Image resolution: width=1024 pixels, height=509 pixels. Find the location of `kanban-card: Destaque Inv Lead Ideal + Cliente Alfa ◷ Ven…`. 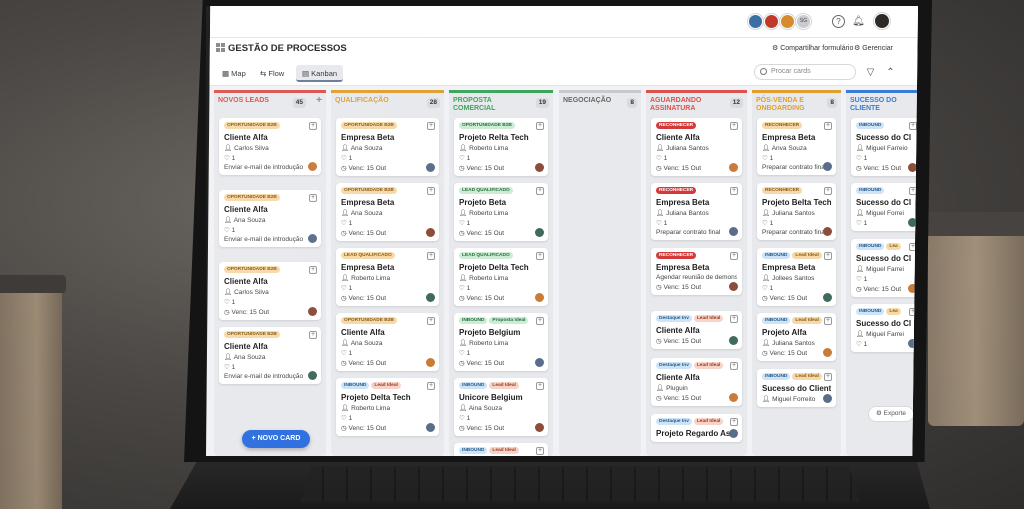

kanban-card: Destaque Inv Lead Ideal + Cliente Alfa ◷ Ven… is located at coordinates (696, 330).